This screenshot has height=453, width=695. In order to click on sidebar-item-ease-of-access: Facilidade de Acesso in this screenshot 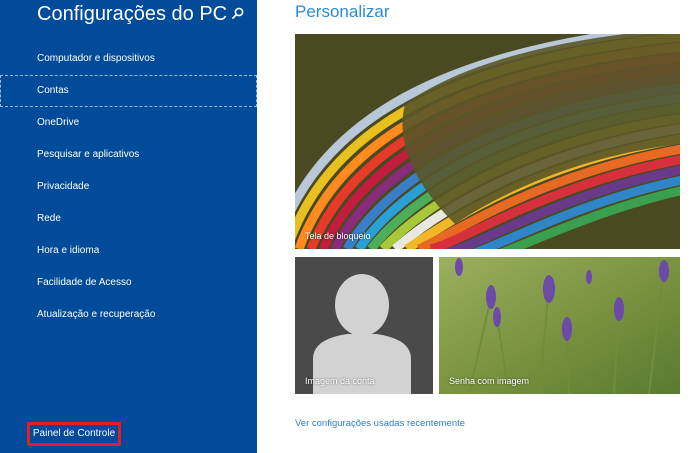, I will do `click(128, 283)`.